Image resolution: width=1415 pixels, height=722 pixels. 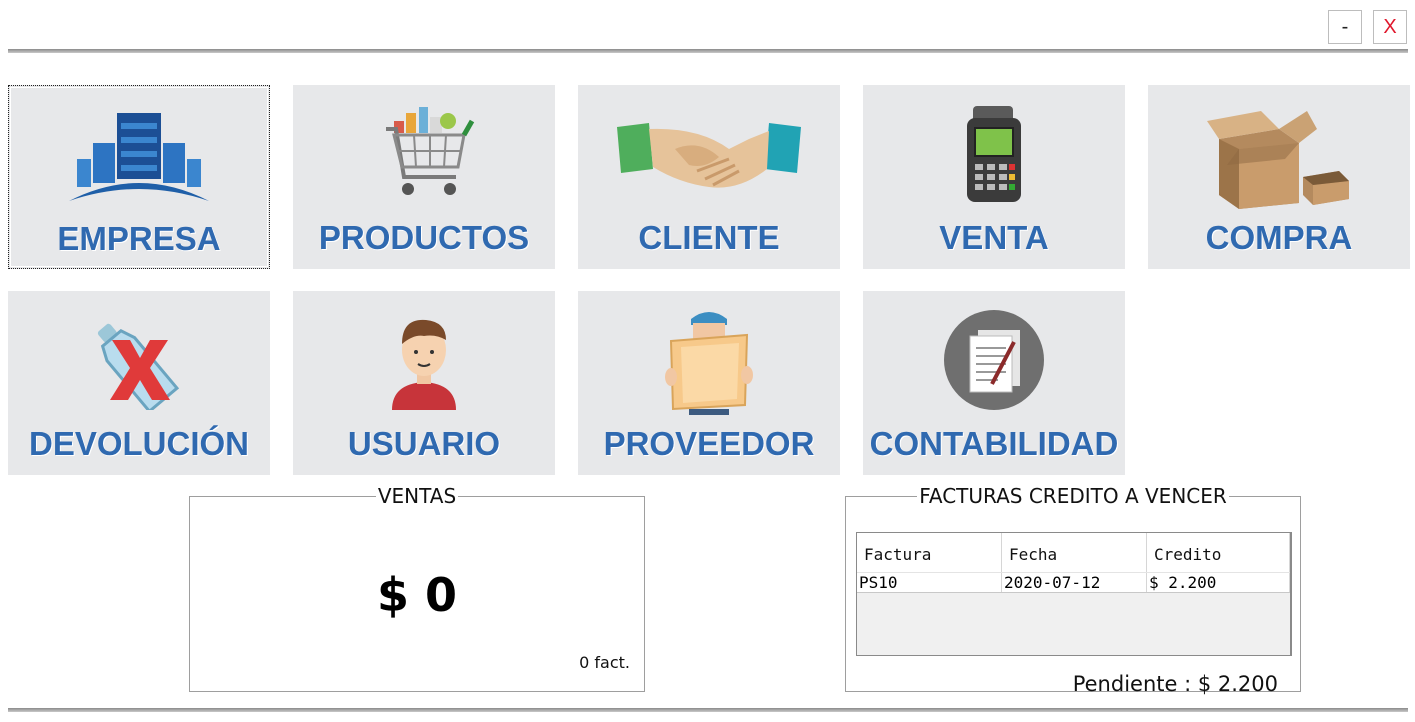 I want to click on cell-fecha: 2020-07-12, so click(x=1074, y=582).